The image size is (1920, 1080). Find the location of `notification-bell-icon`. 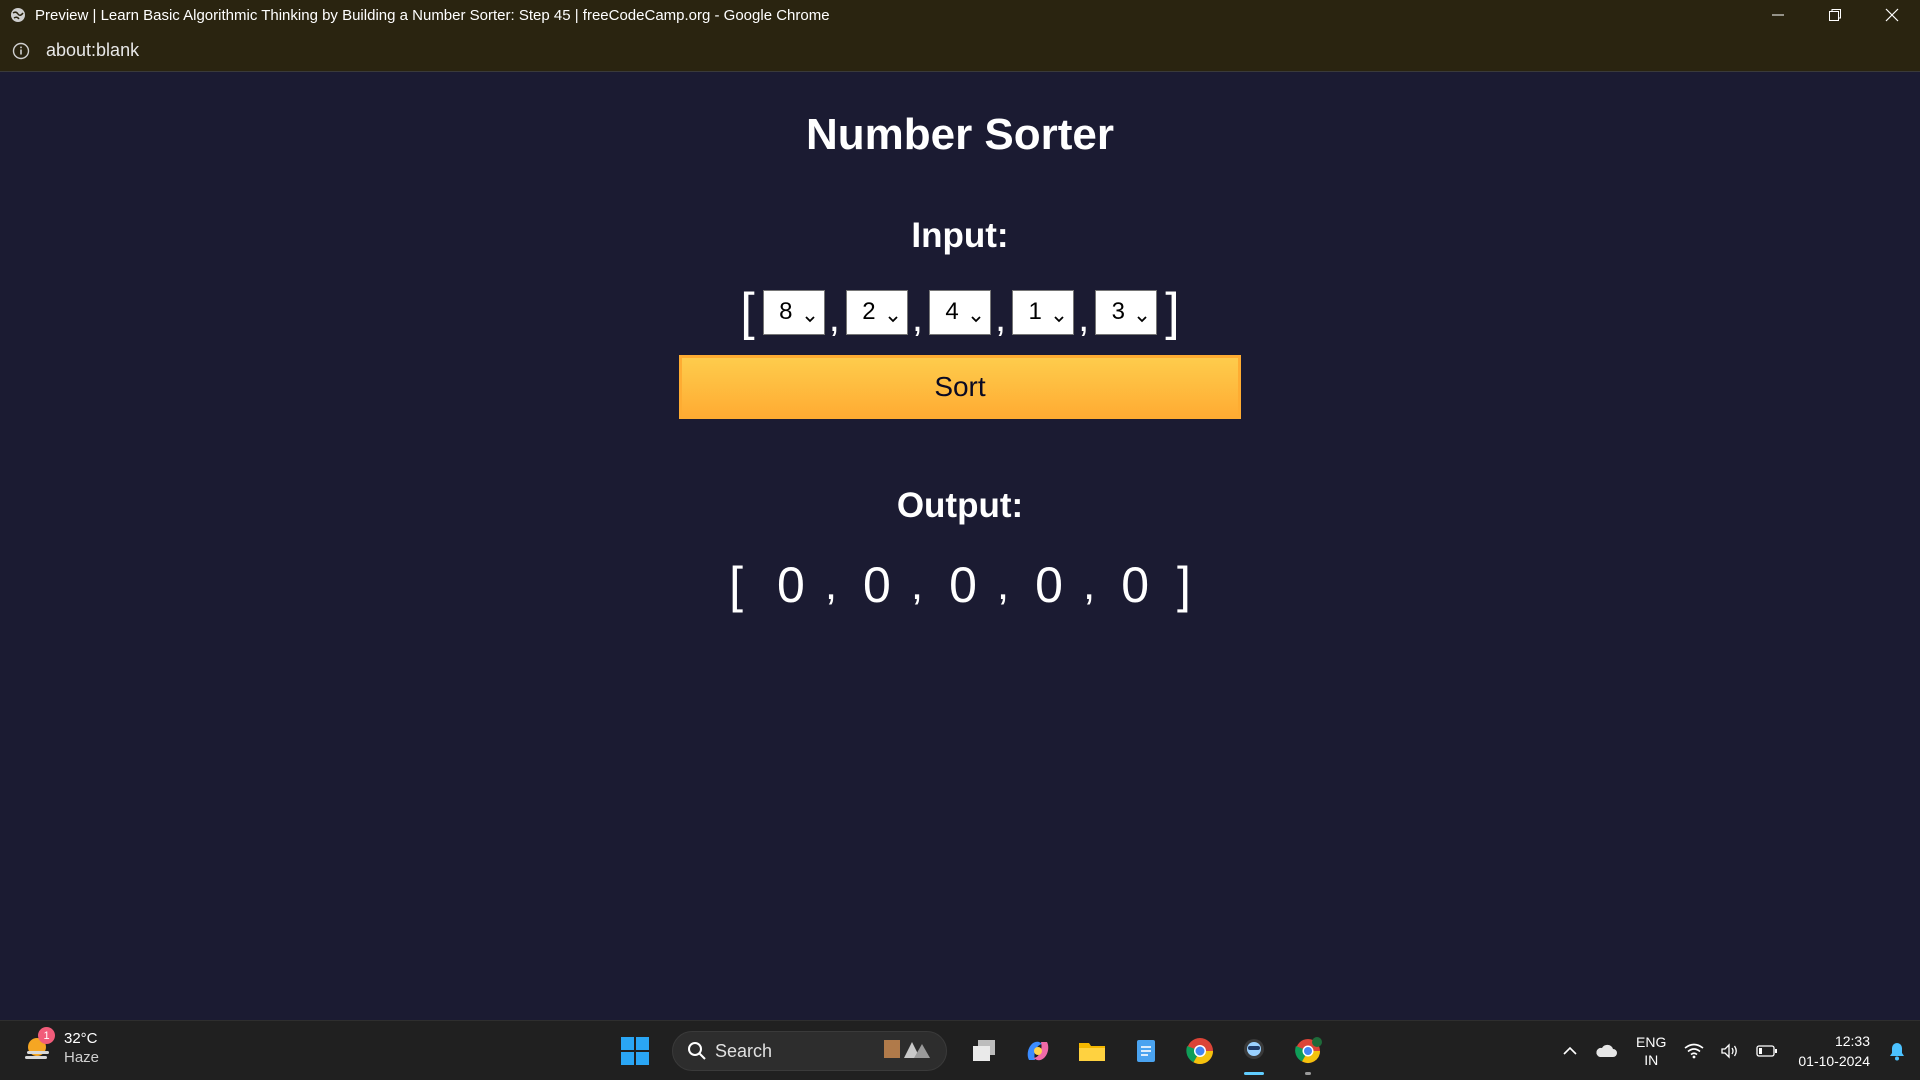

notification-bell-icon is located at coordinates (1897, 1051).